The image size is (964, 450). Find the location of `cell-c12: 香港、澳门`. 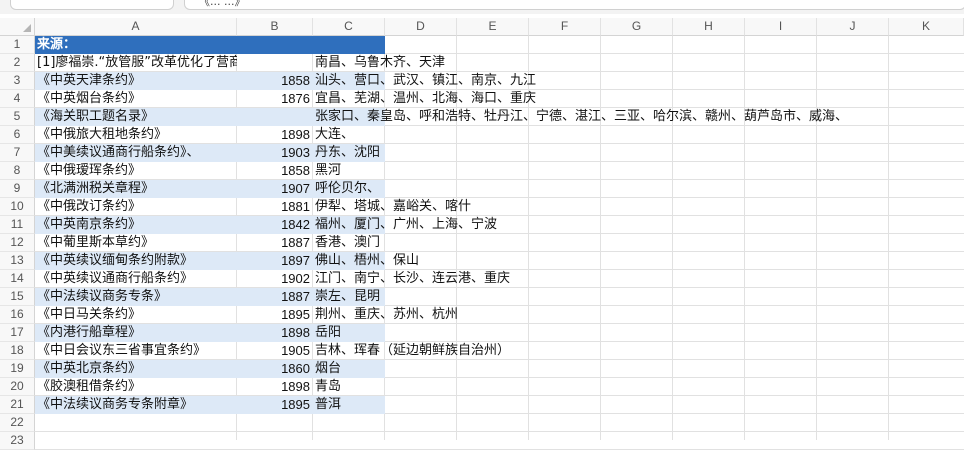

cell-c12: 香港、澳门 is located at coordinates (349, 243).